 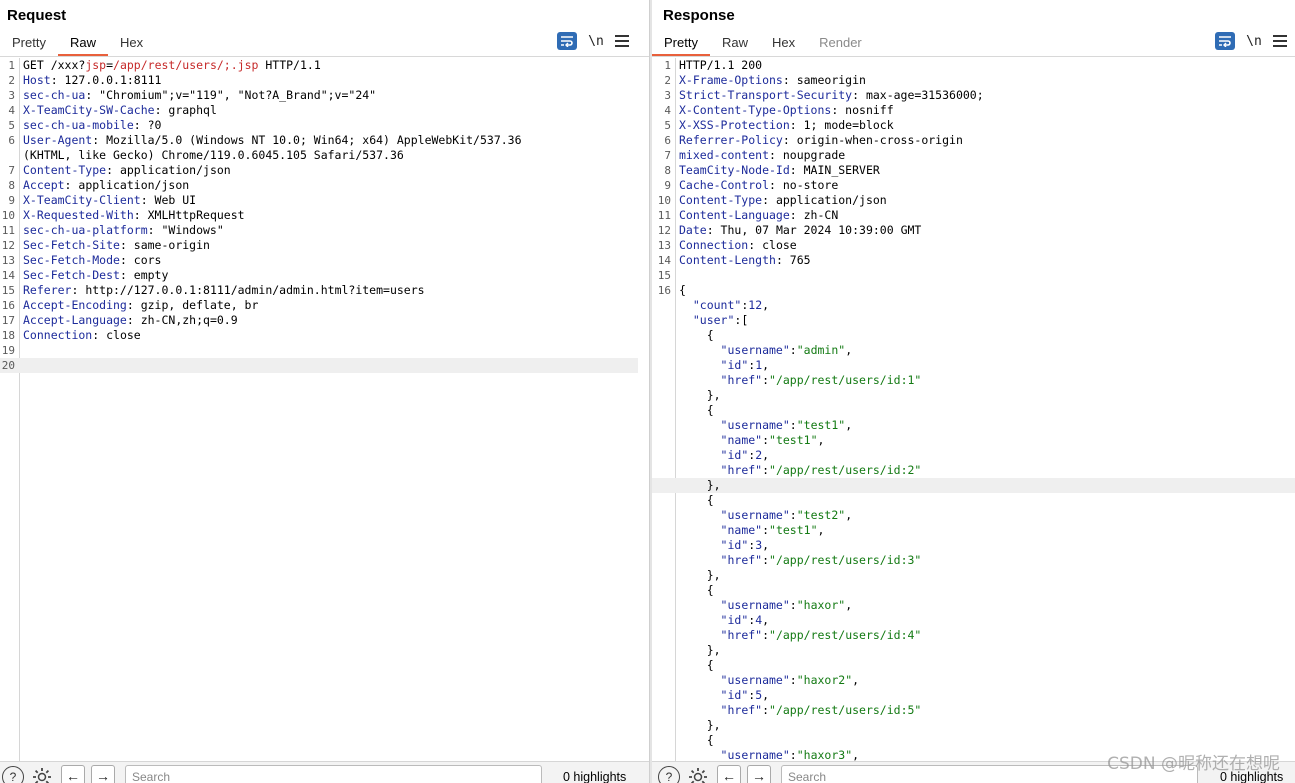 What do you see at coordinates (973, 170) in the screenshot?
I see `code-line: 8 TeamCity-Node-Id: MAIN_SERVER` at bounding box center [973, 170].